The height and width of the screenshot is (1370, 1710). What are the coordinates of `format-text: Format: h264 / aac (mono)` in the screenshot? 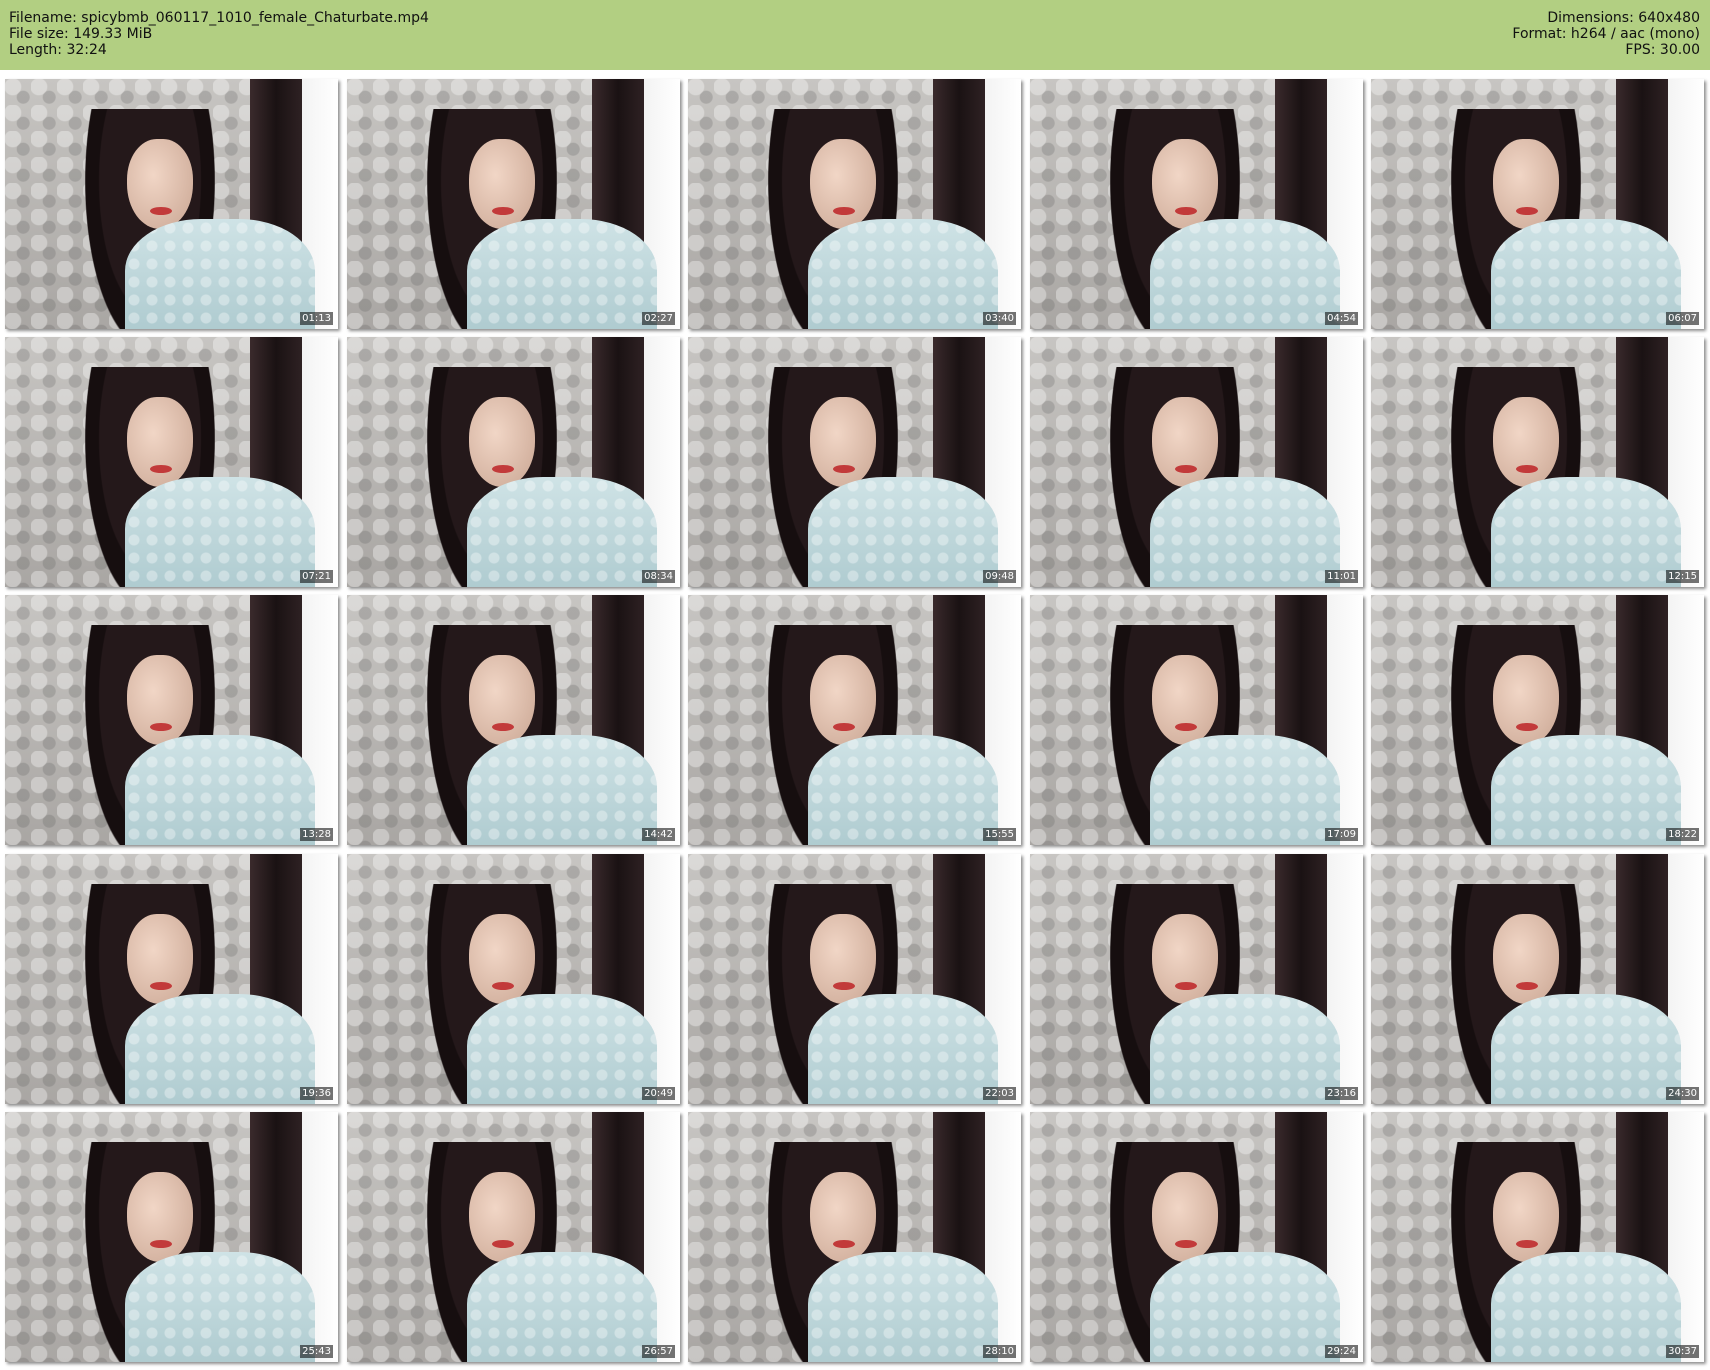 It's located at (1606, 34).